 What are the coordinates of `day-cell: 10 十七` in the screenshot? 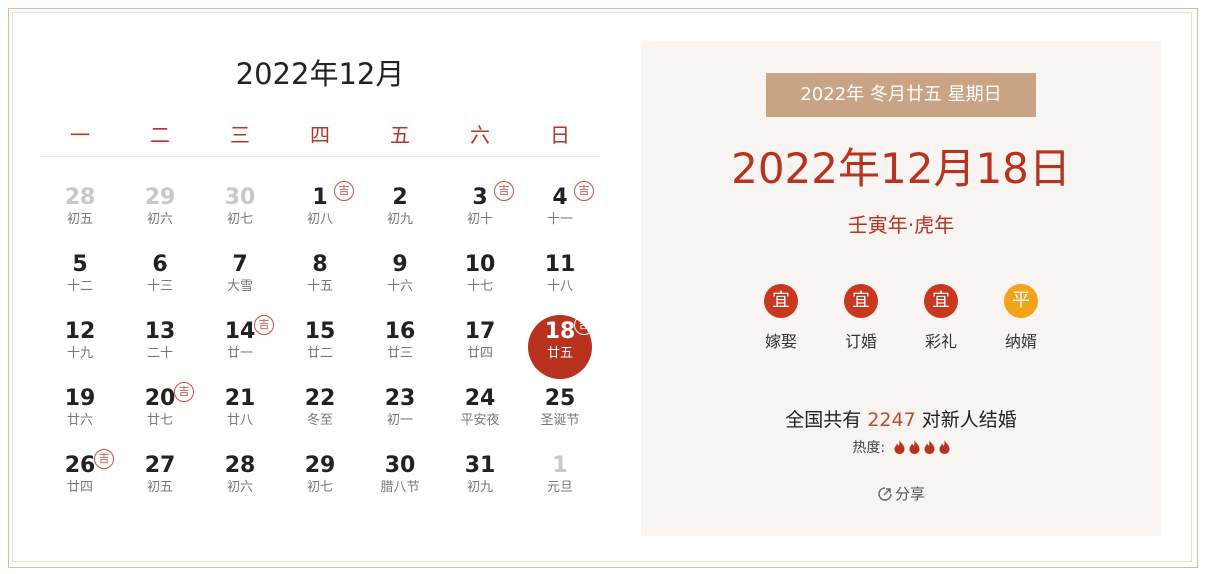 It's located at (480, 273).